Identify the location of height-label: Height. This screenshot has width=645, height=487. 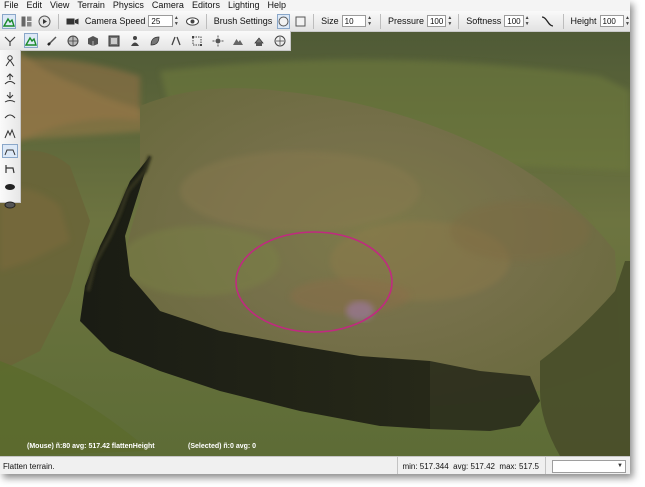
(583, 21).